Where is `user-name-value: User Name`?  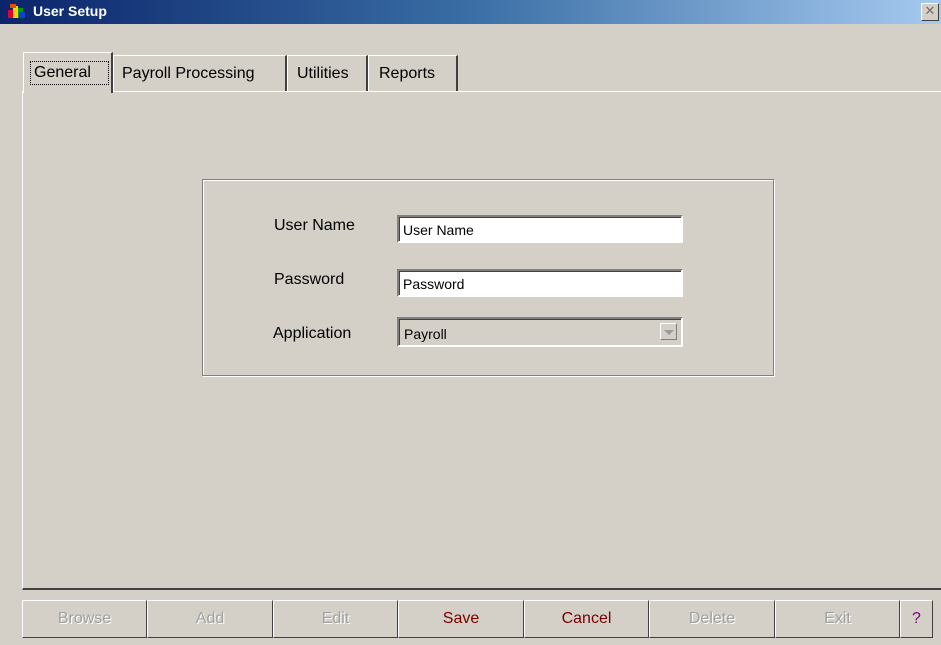
user-name-value: User Name is located at coordinates (438, 230).